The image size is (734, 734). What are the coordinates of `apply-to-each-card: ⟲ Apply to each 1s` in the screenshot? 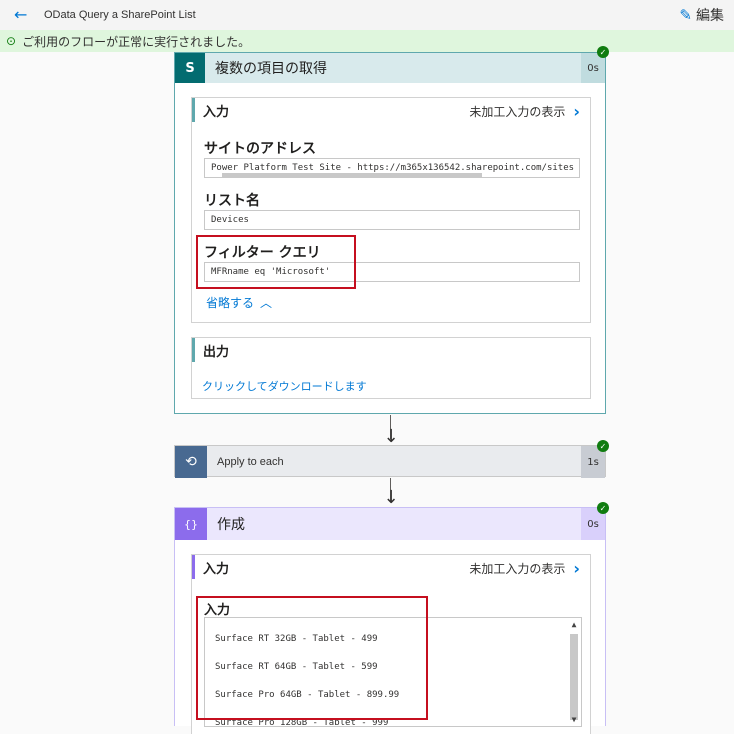 It's located at (390, 461).